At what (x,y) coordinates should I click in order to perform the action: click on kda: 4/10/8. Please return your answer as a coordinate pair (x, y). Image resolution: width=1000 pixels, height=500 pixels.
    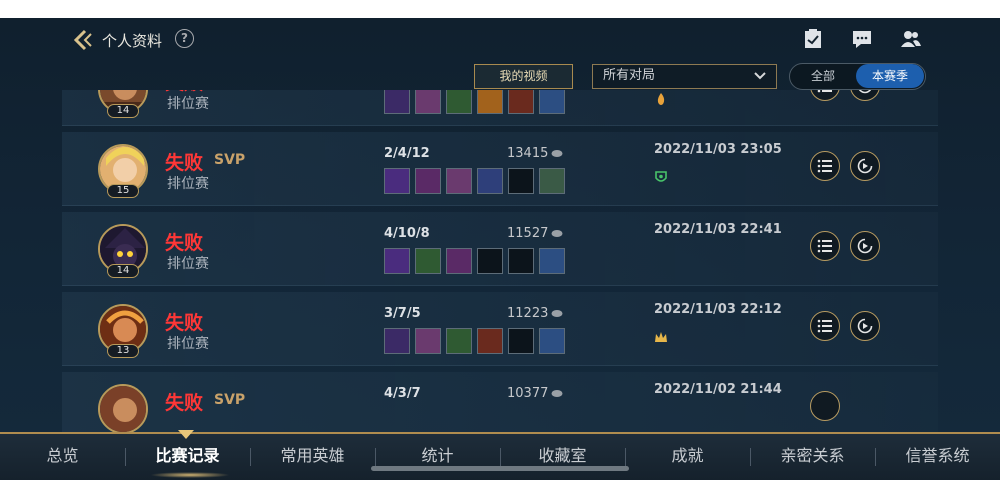
    Looking at the image, I should click on (407, 233).